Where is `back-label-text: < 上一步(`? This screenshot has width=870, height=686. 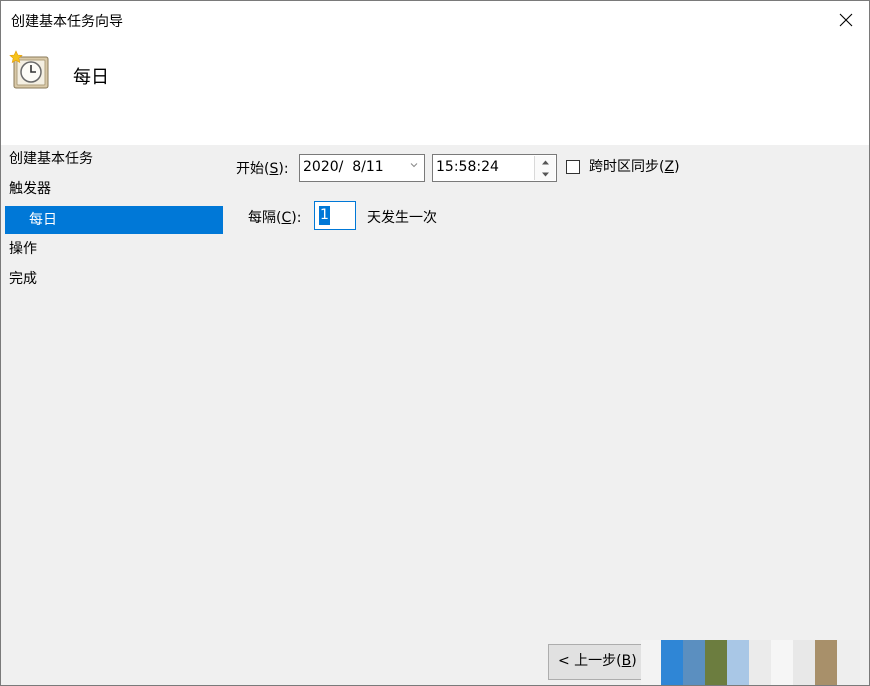 back-label-text: < 上一步( is located at coordinates (590, 661).